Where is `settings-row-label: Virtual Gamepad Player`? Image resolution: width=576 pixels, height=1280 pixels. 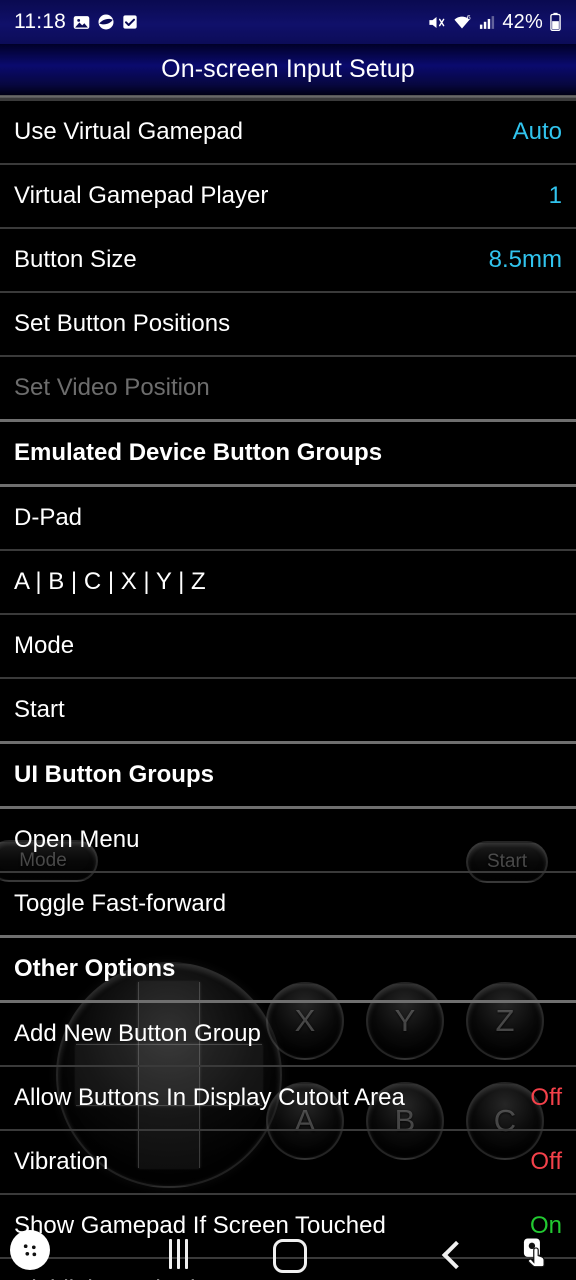 settings-row-label: Virtual Gamepad Player is located at coordinates (141, 195).